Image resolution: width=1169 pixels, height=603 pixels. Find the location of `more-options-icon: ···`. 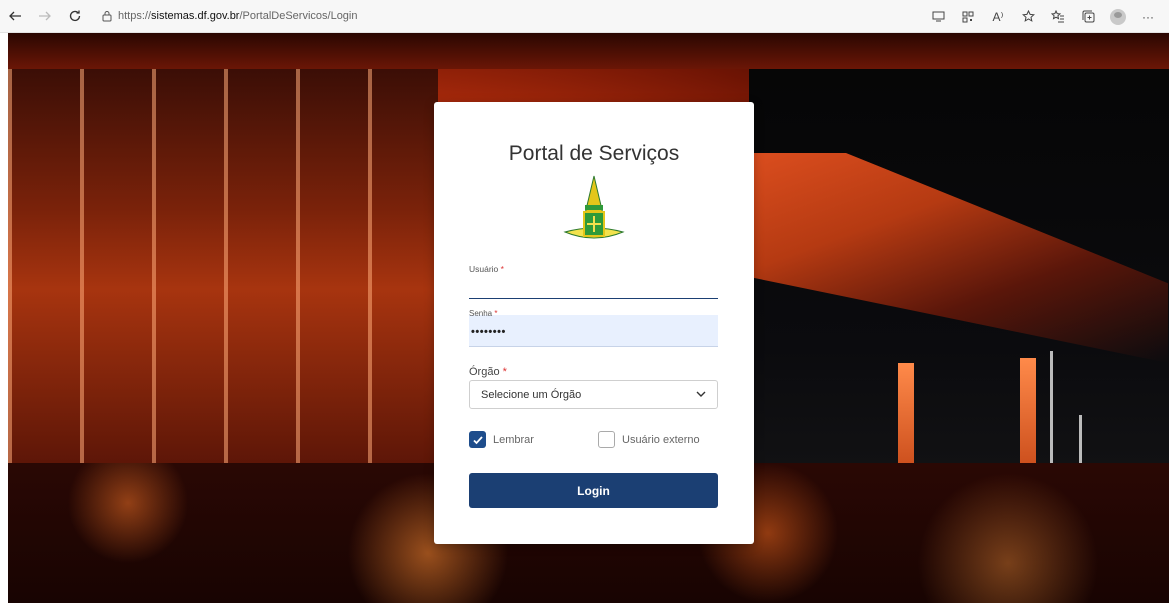

more-options-icon: ··· is located at coordinates (1148, 17).